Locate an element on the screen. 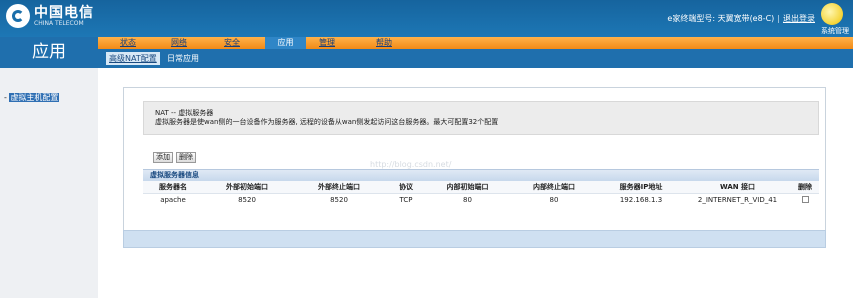 The image size is (853, 298). column-header: 外部初始端口 is located at coordinates (247, 187).